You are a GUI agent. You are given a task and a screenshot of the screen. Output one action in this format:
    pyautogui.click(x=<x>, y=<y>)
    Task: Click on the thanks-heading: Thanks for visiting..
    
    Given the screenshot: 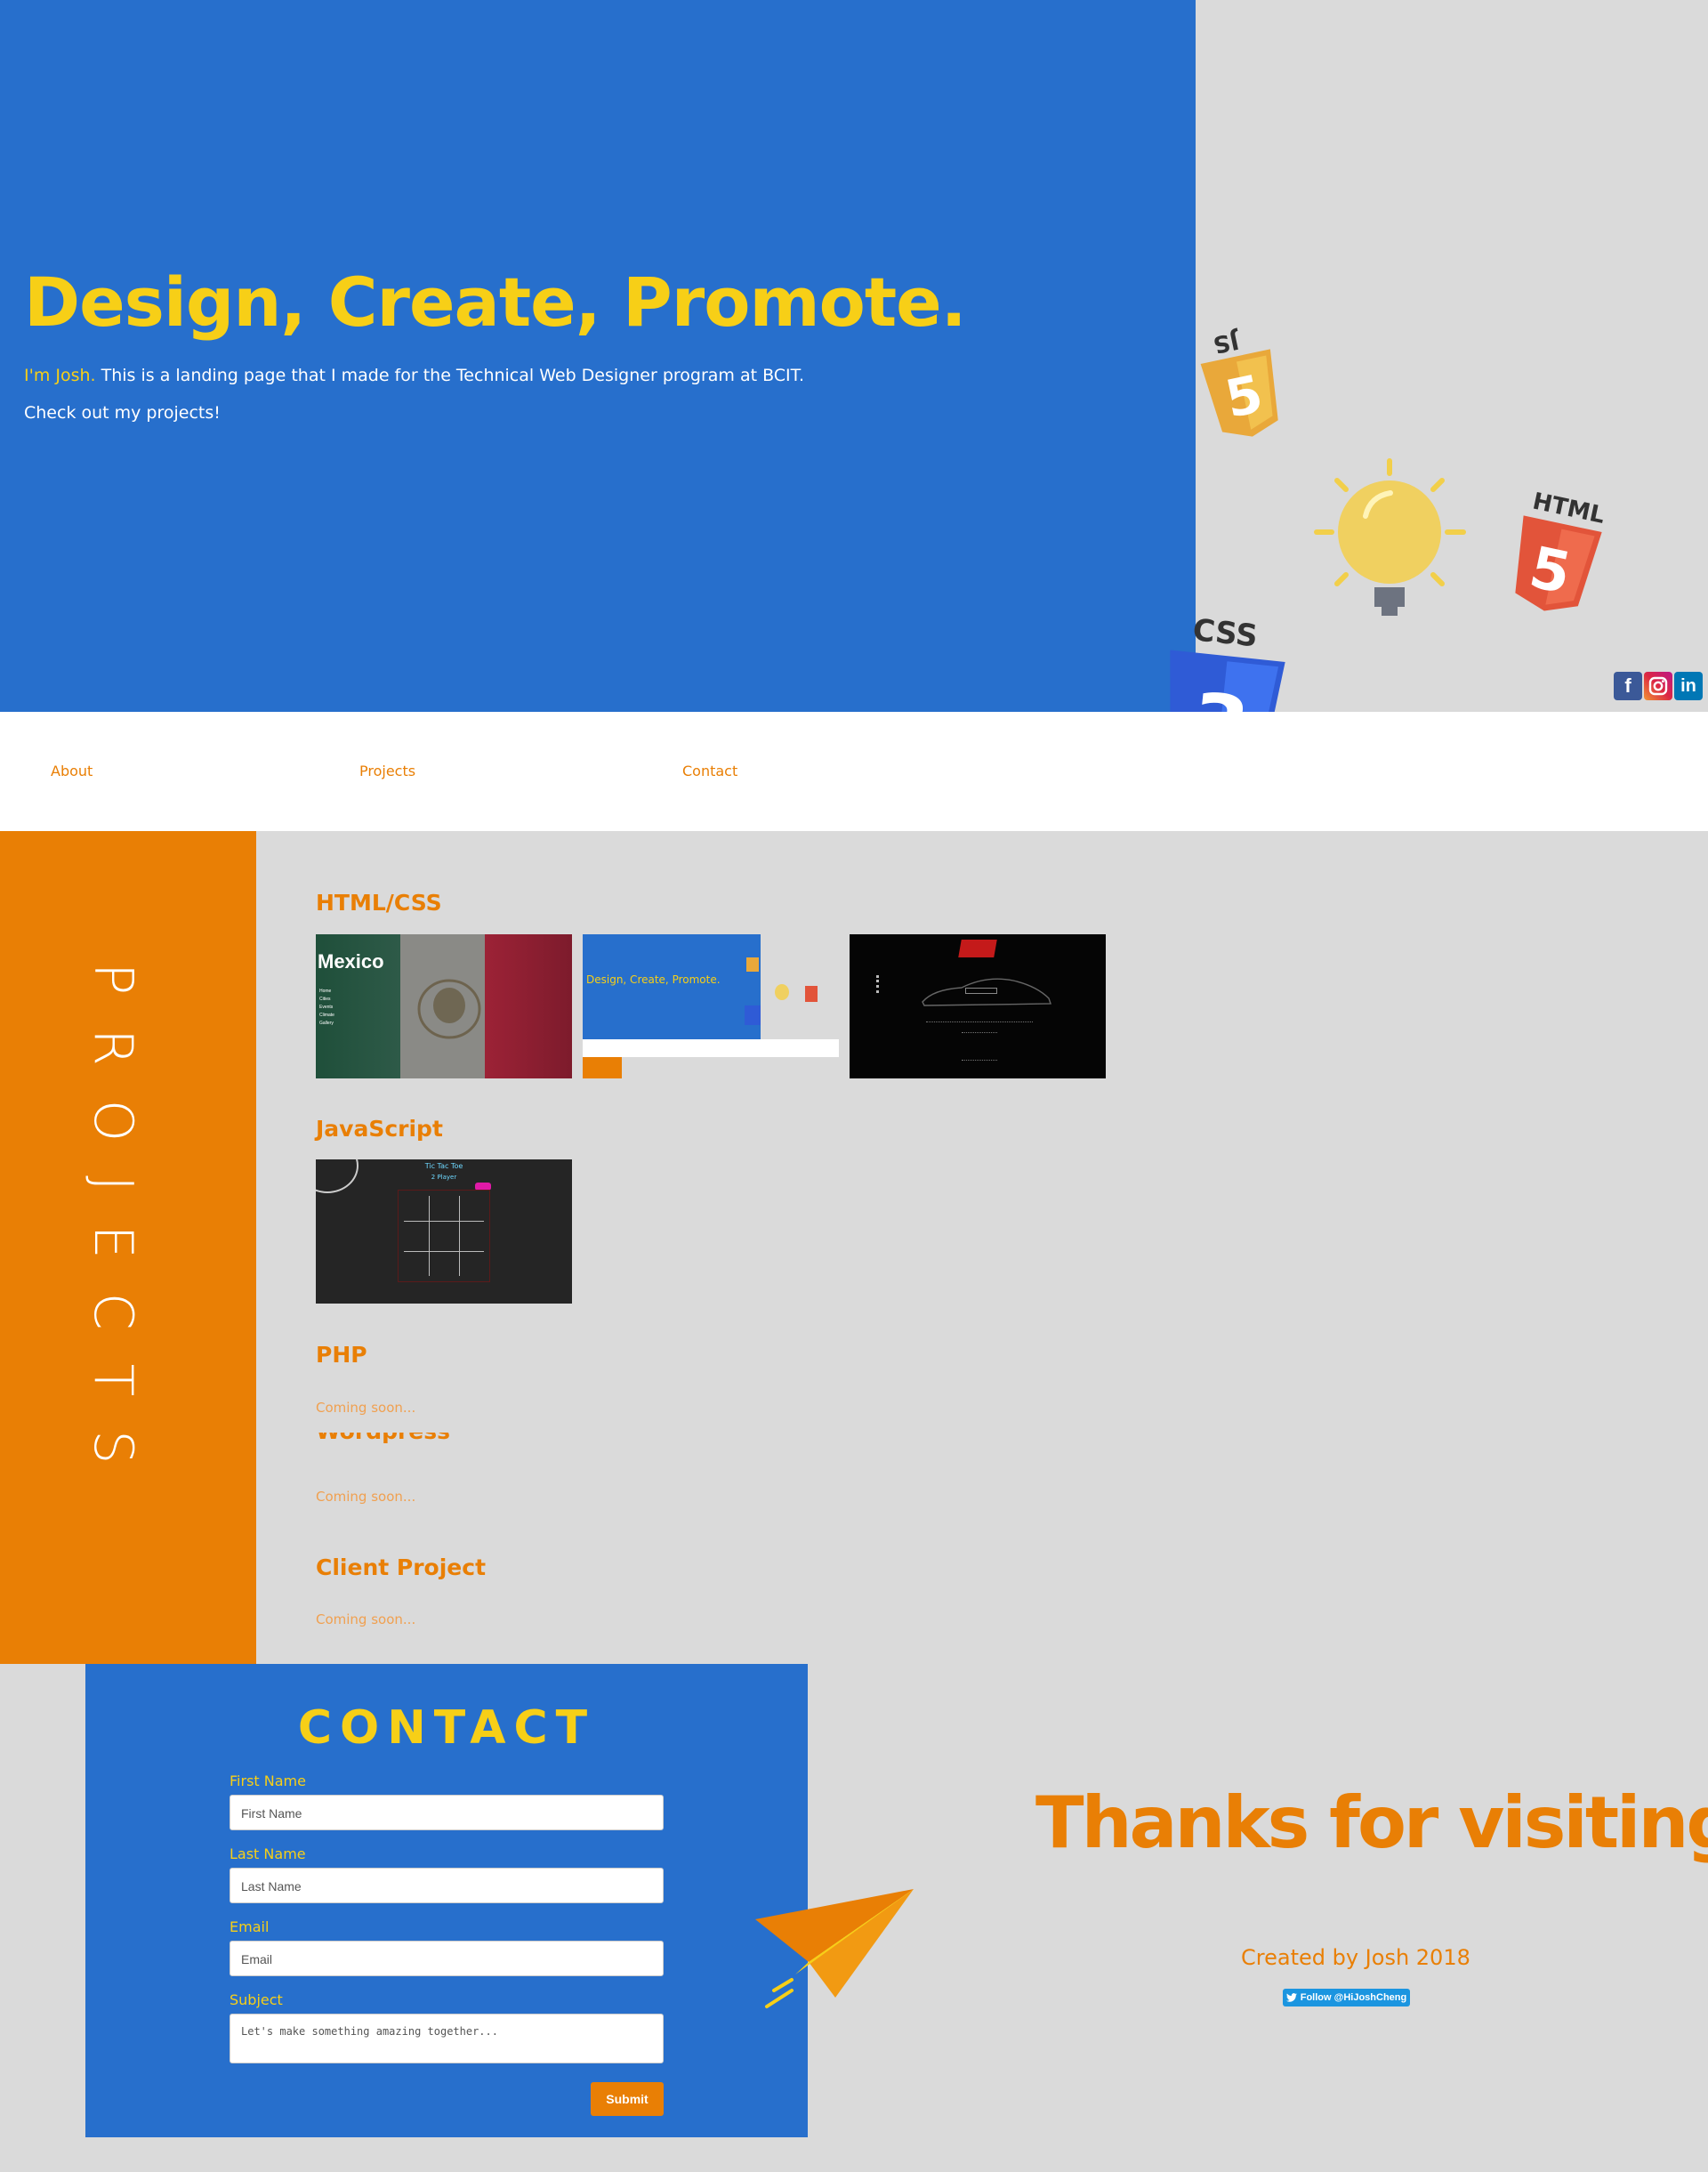 What is the action you would take?
    pyautogui.click(x=1371, y=1822)
    